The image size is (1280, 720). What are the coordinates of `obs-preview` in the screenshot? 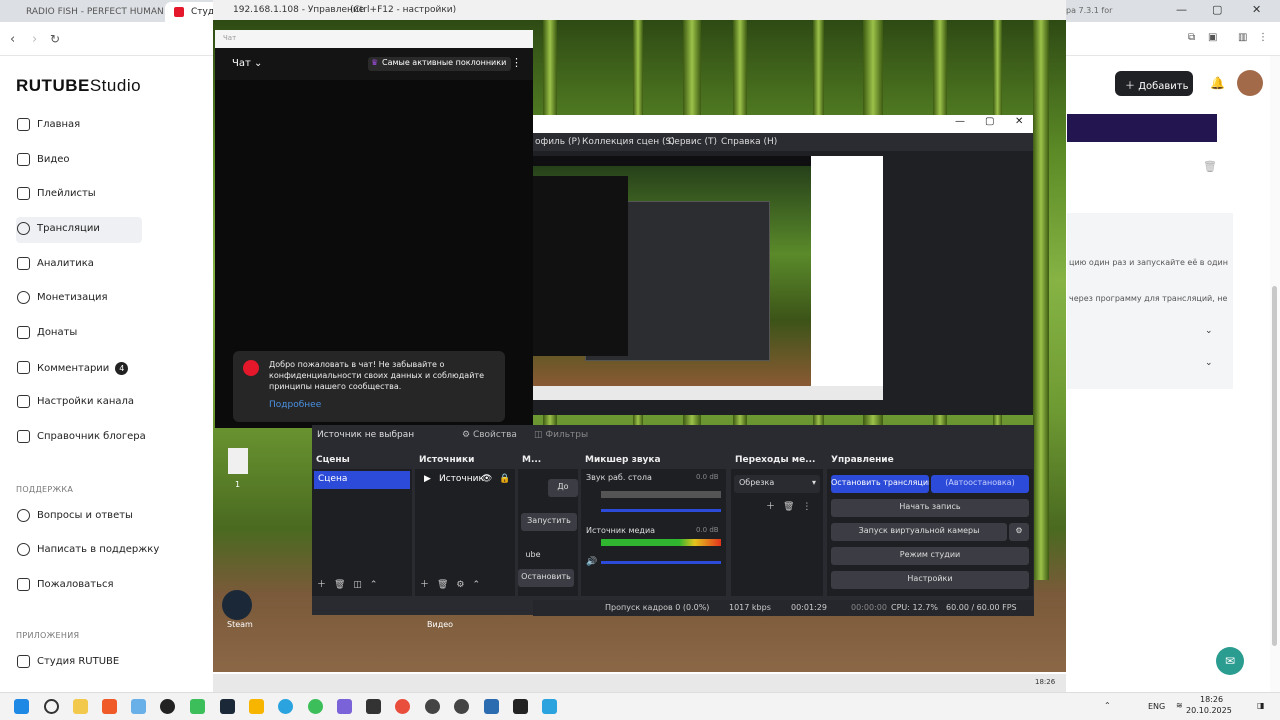 It's located at (708, 278).